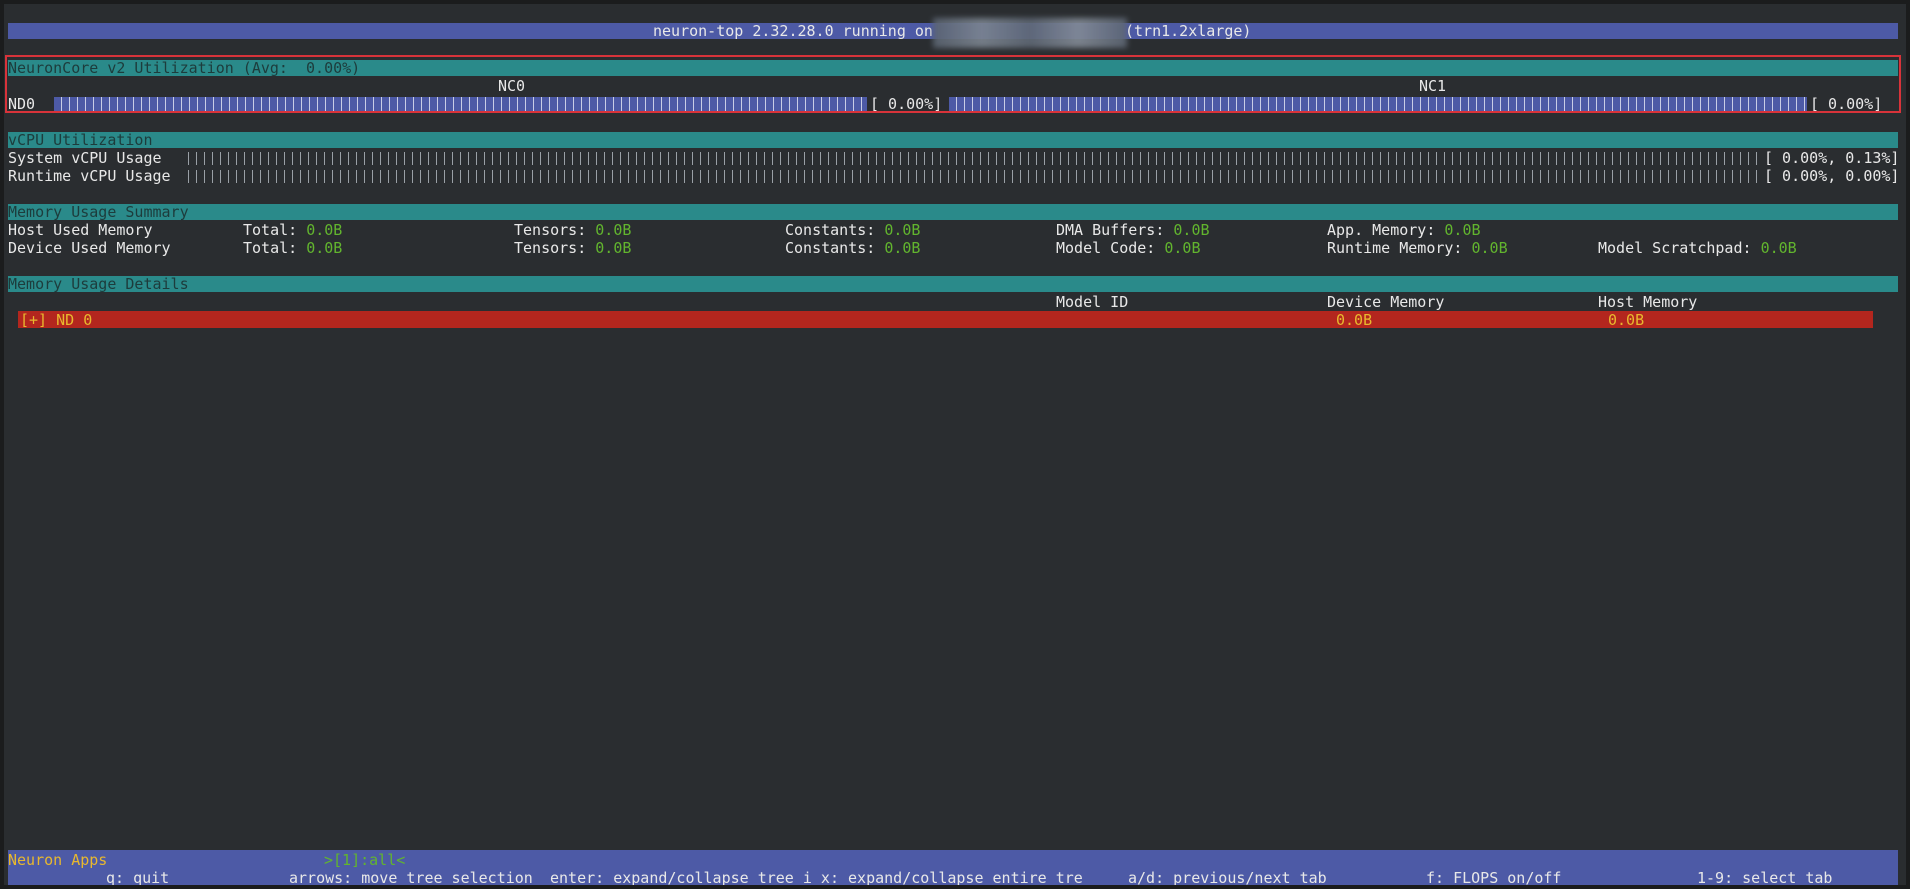 This screenshot has width=1910, height=889. I want to click on title-text: neuron-top 2.32.28.0 running on, so click(793, 31).